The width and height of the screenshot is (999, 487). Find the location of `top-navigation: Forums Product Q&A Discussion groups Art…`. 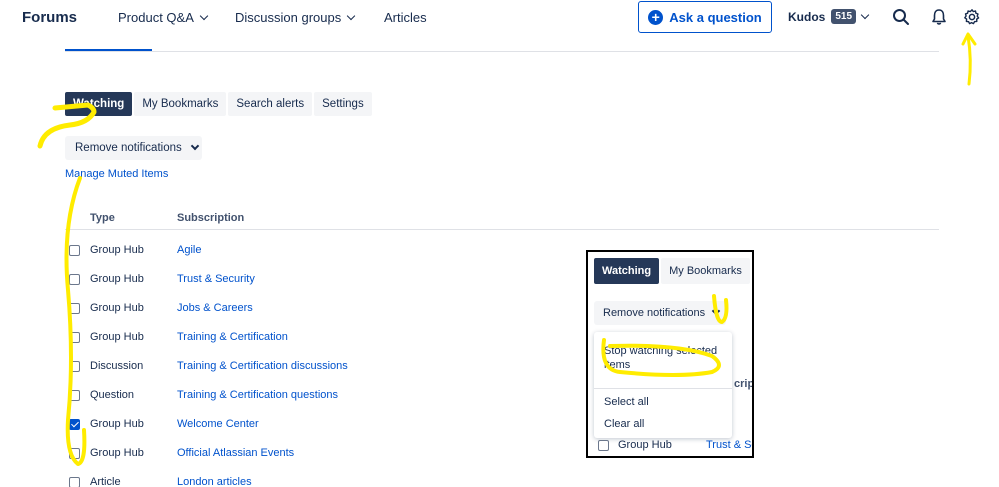

top-navigation: Forums Product Q&A Discussion groups Art… is located at coordinates (499, 18).